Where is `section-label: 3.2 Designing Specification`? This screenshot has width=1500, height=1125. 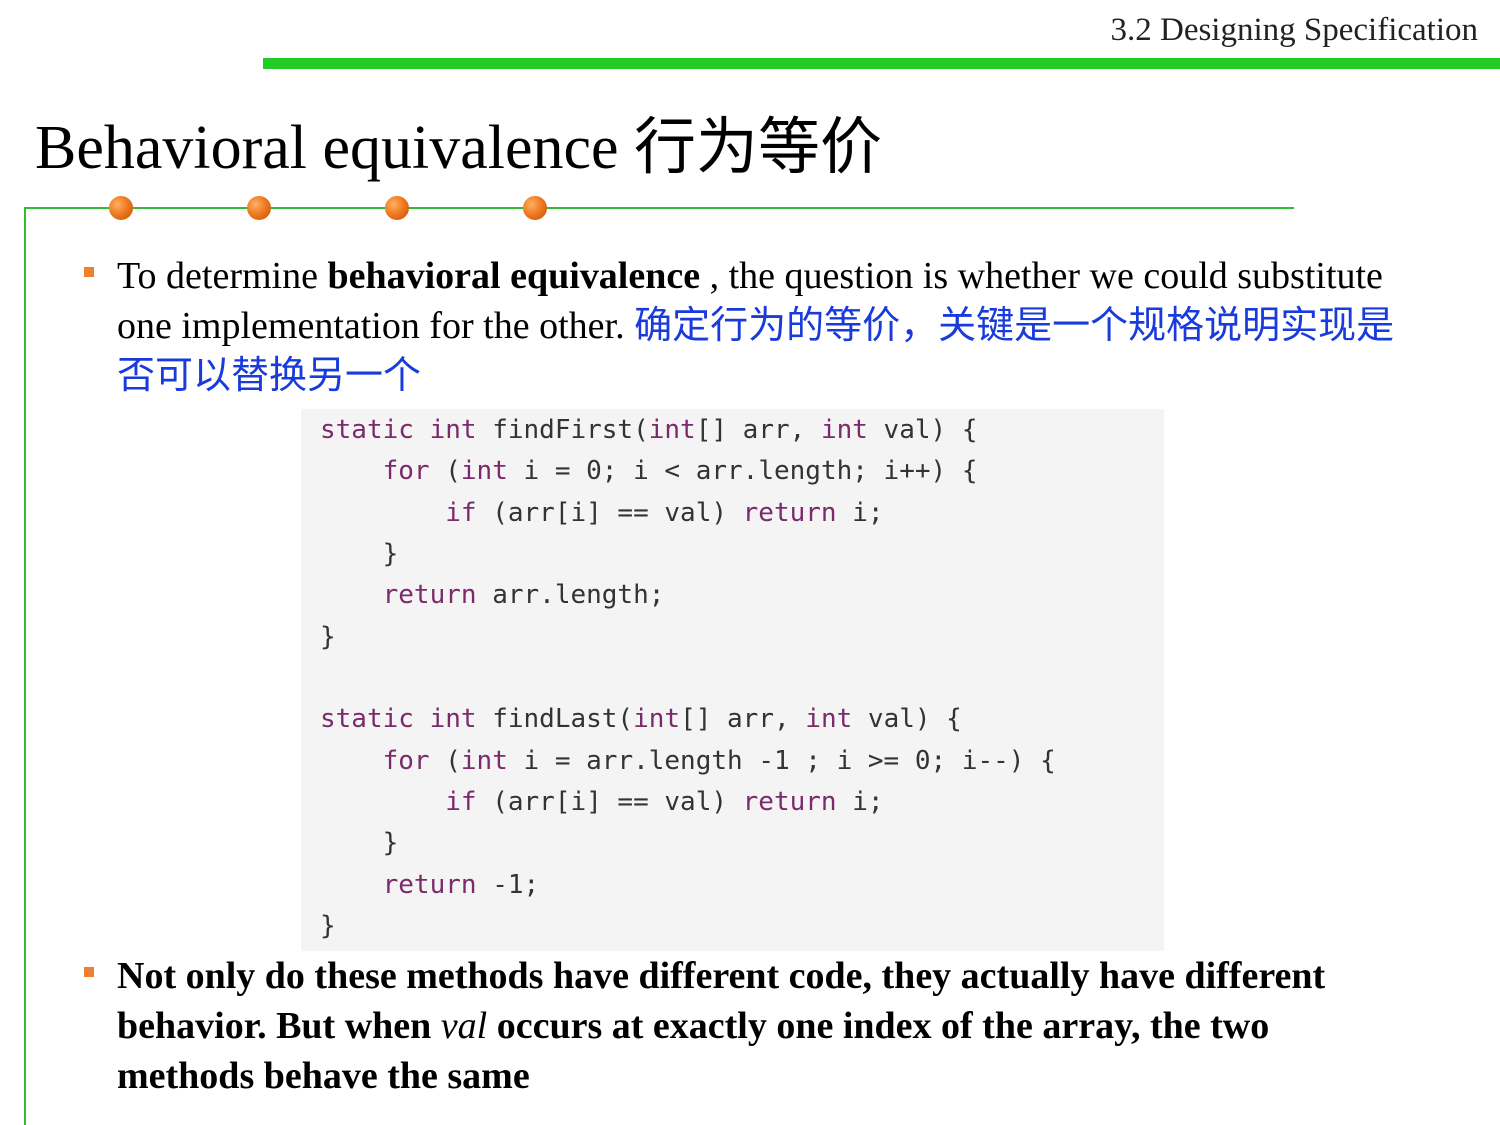 section-label: 3.2 Designing Specification is located at coordinates (1294, 30).